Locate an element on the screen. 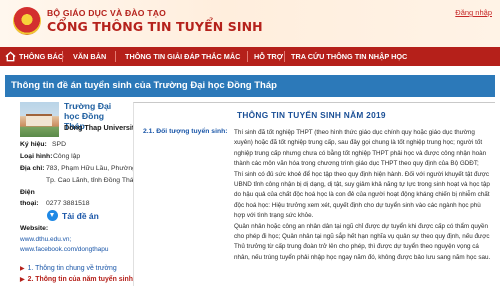 This screenshot has height=286, width=500. type-value: Công lập is located at coordinates (67, 156).